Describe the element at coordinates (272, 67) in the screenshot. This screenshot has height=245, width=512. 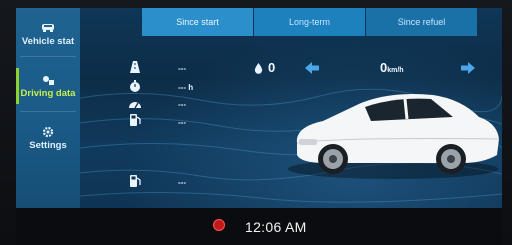
I see `fuel-readout: 0` at that location.